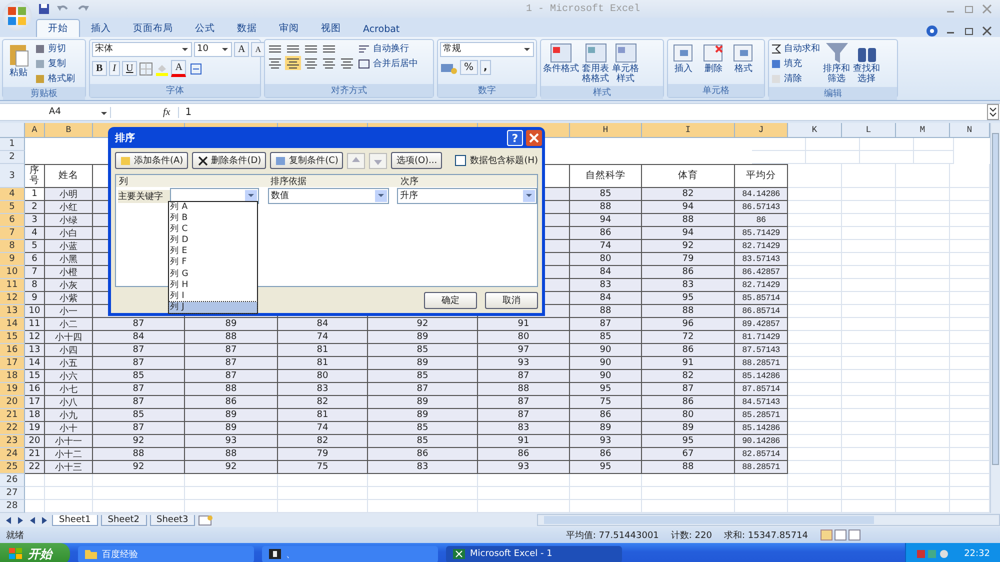  I want to click on help-icon, so click(932, 31).